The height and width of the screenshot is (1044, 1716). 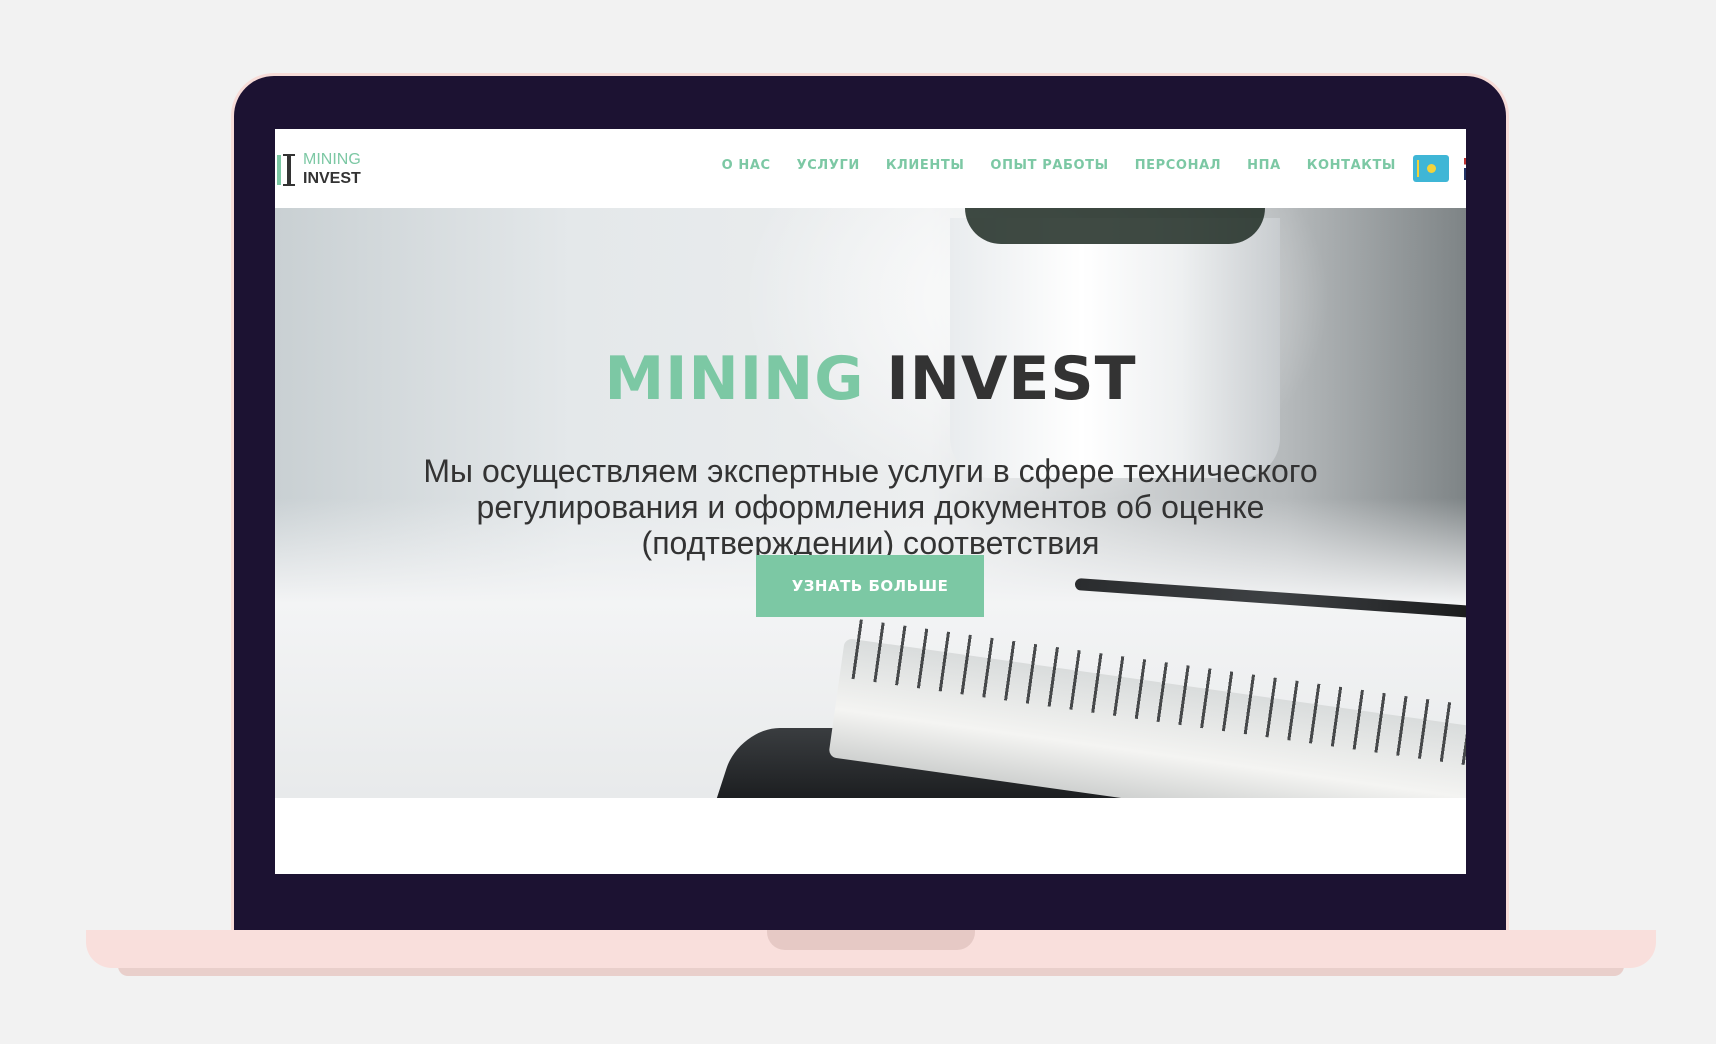 What do you see at coordinates (870, 379) in the screenshot?
I see `hero-title: MINING INVEST` at bounding box center [870, 379].